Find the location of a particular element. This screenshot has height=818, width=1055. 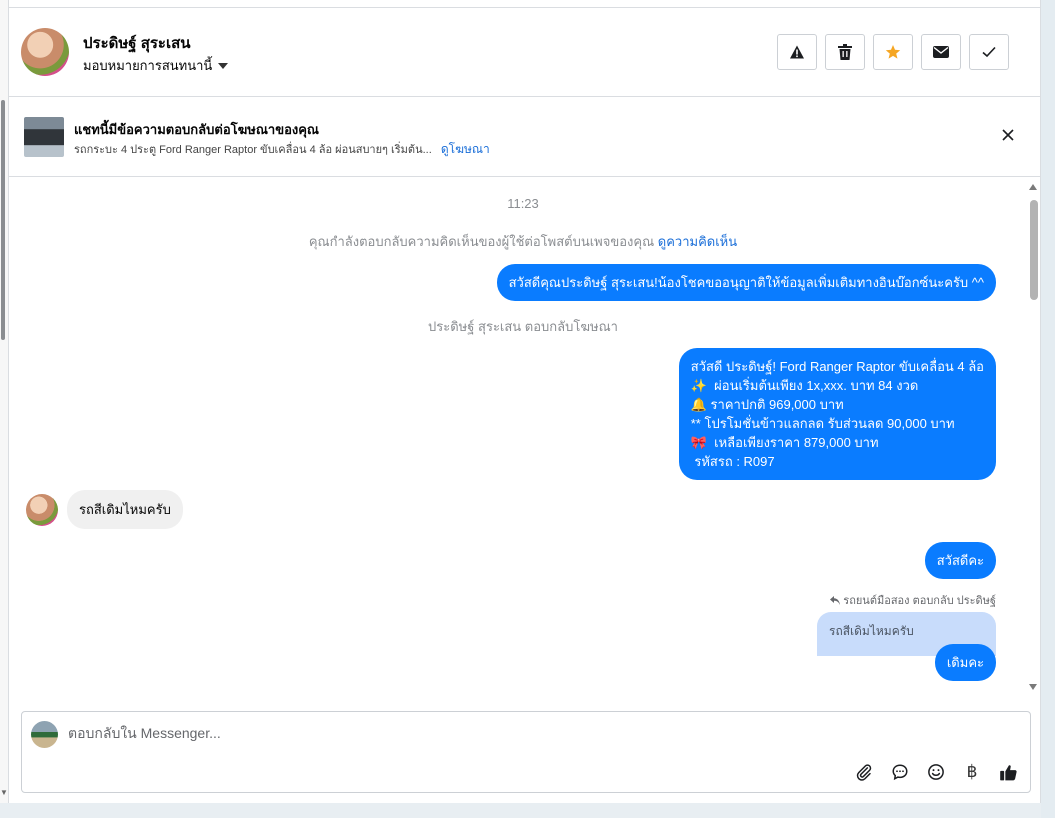

message-input is located at coordinates (418, 733).